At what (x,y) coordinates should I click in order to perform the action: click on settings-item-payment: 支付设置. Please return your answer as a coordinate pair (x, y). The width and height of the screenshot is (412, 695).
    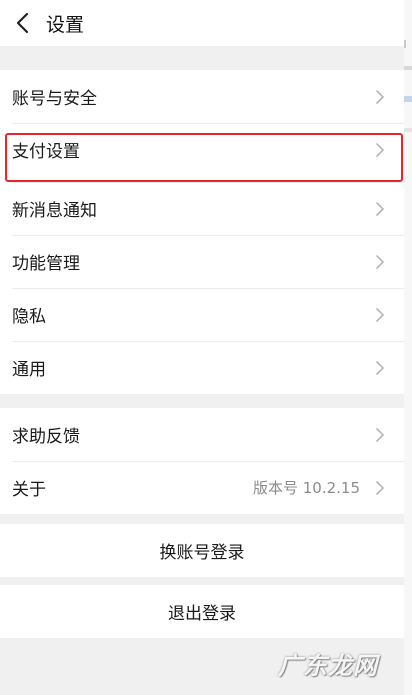
    Looking at the image, I should click on (202, 149).